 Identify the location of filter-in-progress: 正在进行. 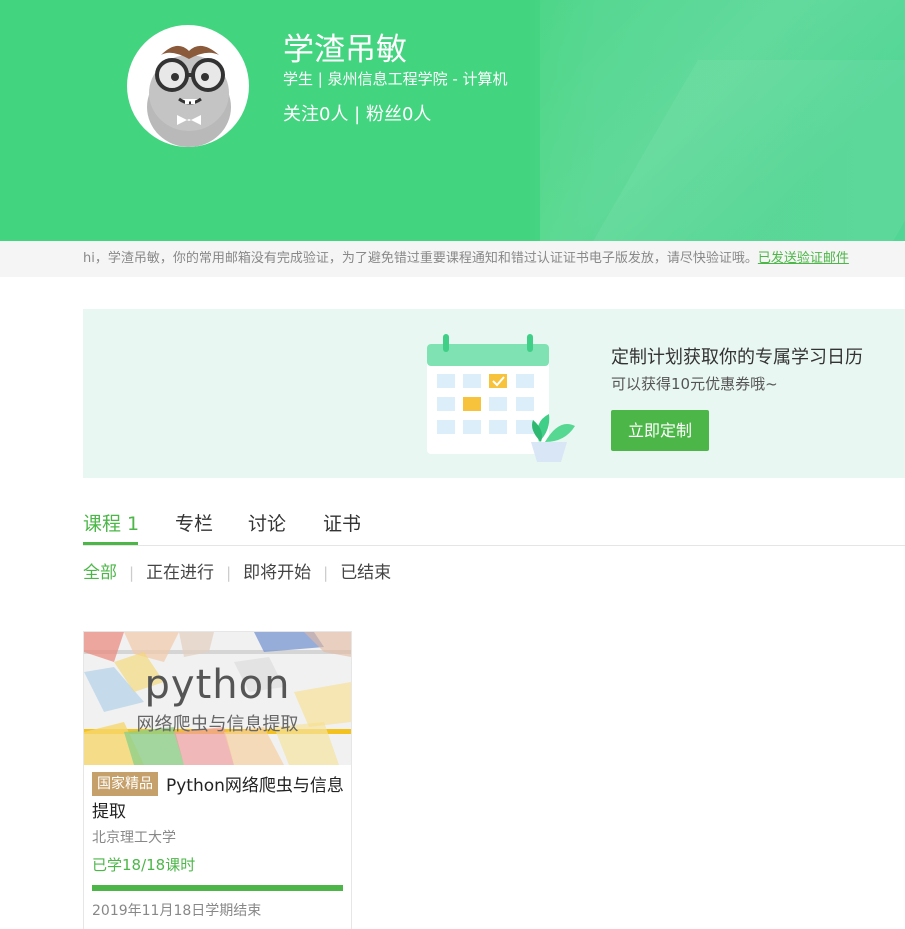
(180, 570).